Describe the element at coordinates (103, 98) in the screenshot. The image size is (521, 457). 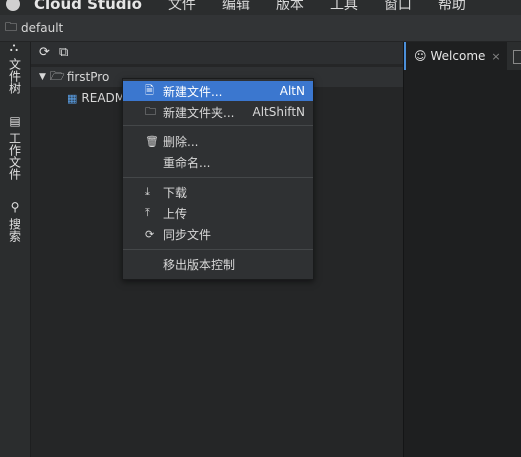
I see `file-label: READM` at that location.